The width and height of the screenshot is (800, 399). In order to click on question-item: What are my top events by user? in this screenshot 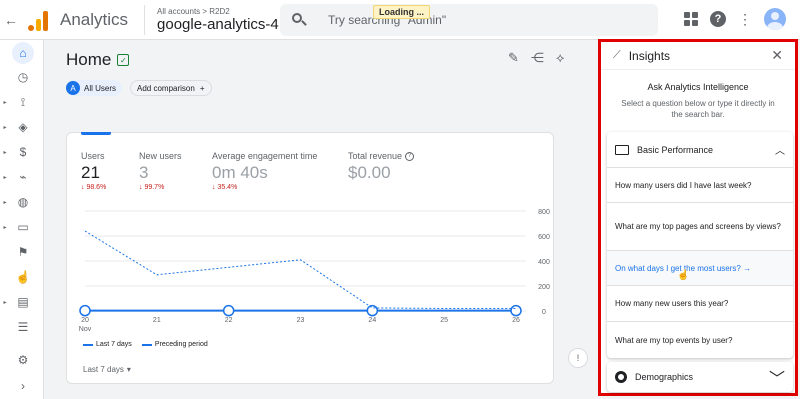, I will do `click(700, 340)`.